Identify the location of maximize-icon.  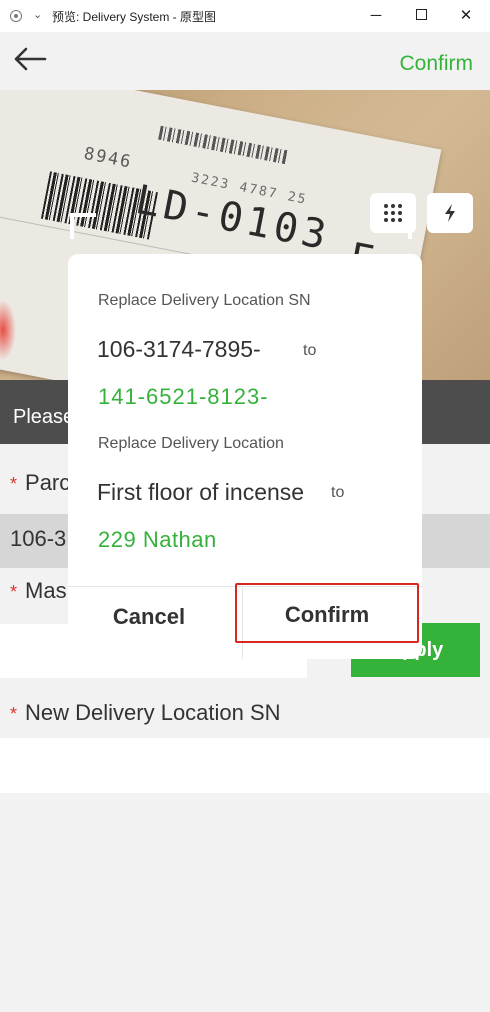
(421, 16).